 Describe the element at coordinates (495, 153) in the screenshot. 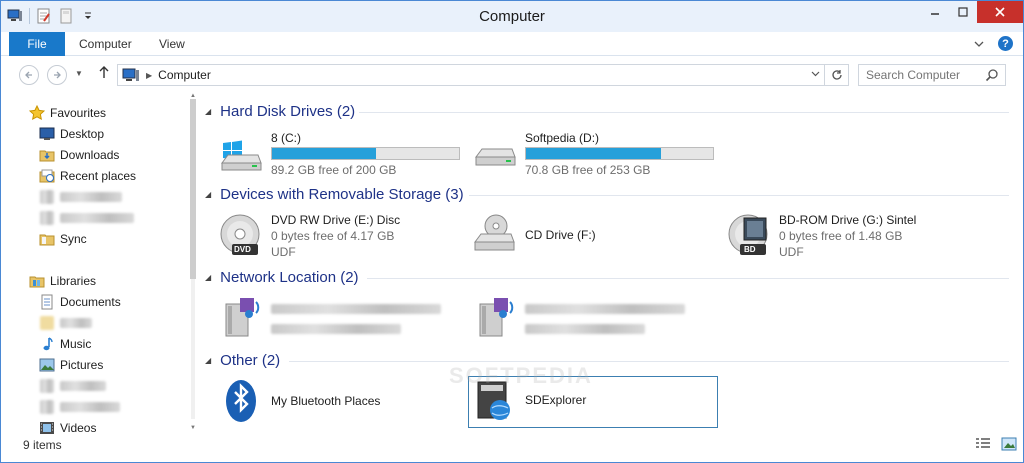

I see `hard-drive-icon` at that location.